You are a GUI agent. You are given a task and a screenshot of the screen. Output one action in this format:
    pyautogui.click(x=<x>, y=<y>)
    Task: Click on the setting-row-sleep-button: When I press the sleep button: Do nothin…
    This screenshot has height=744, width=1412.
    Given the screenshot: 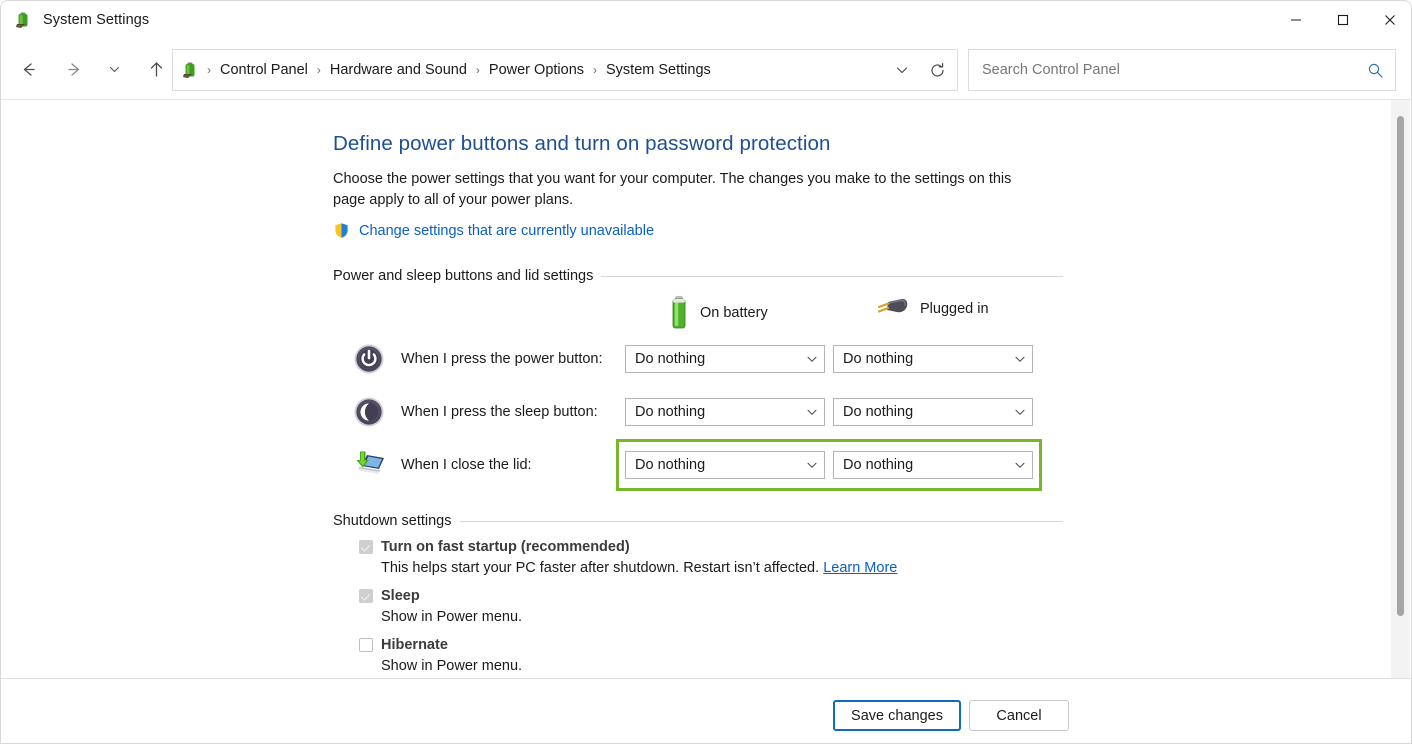 What is the action you would take?
    pyautogui.click(x=698, y=411)
    